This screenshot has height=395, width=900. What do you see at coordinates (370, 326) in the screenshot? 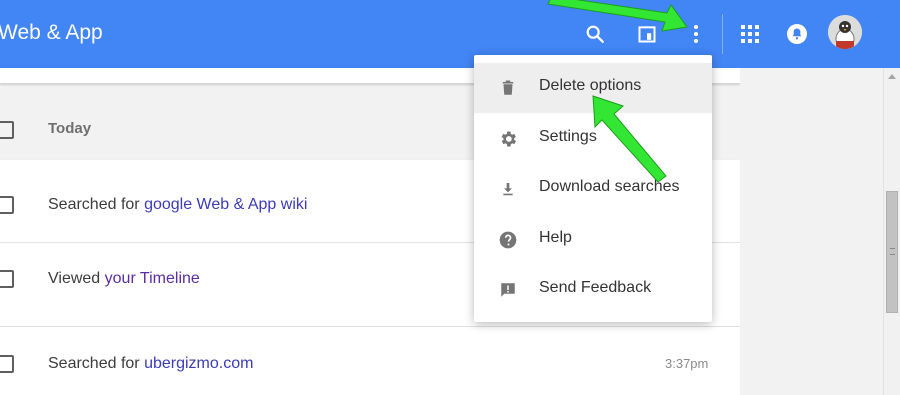
I see `row-divider` at bounding box center [370, 326].